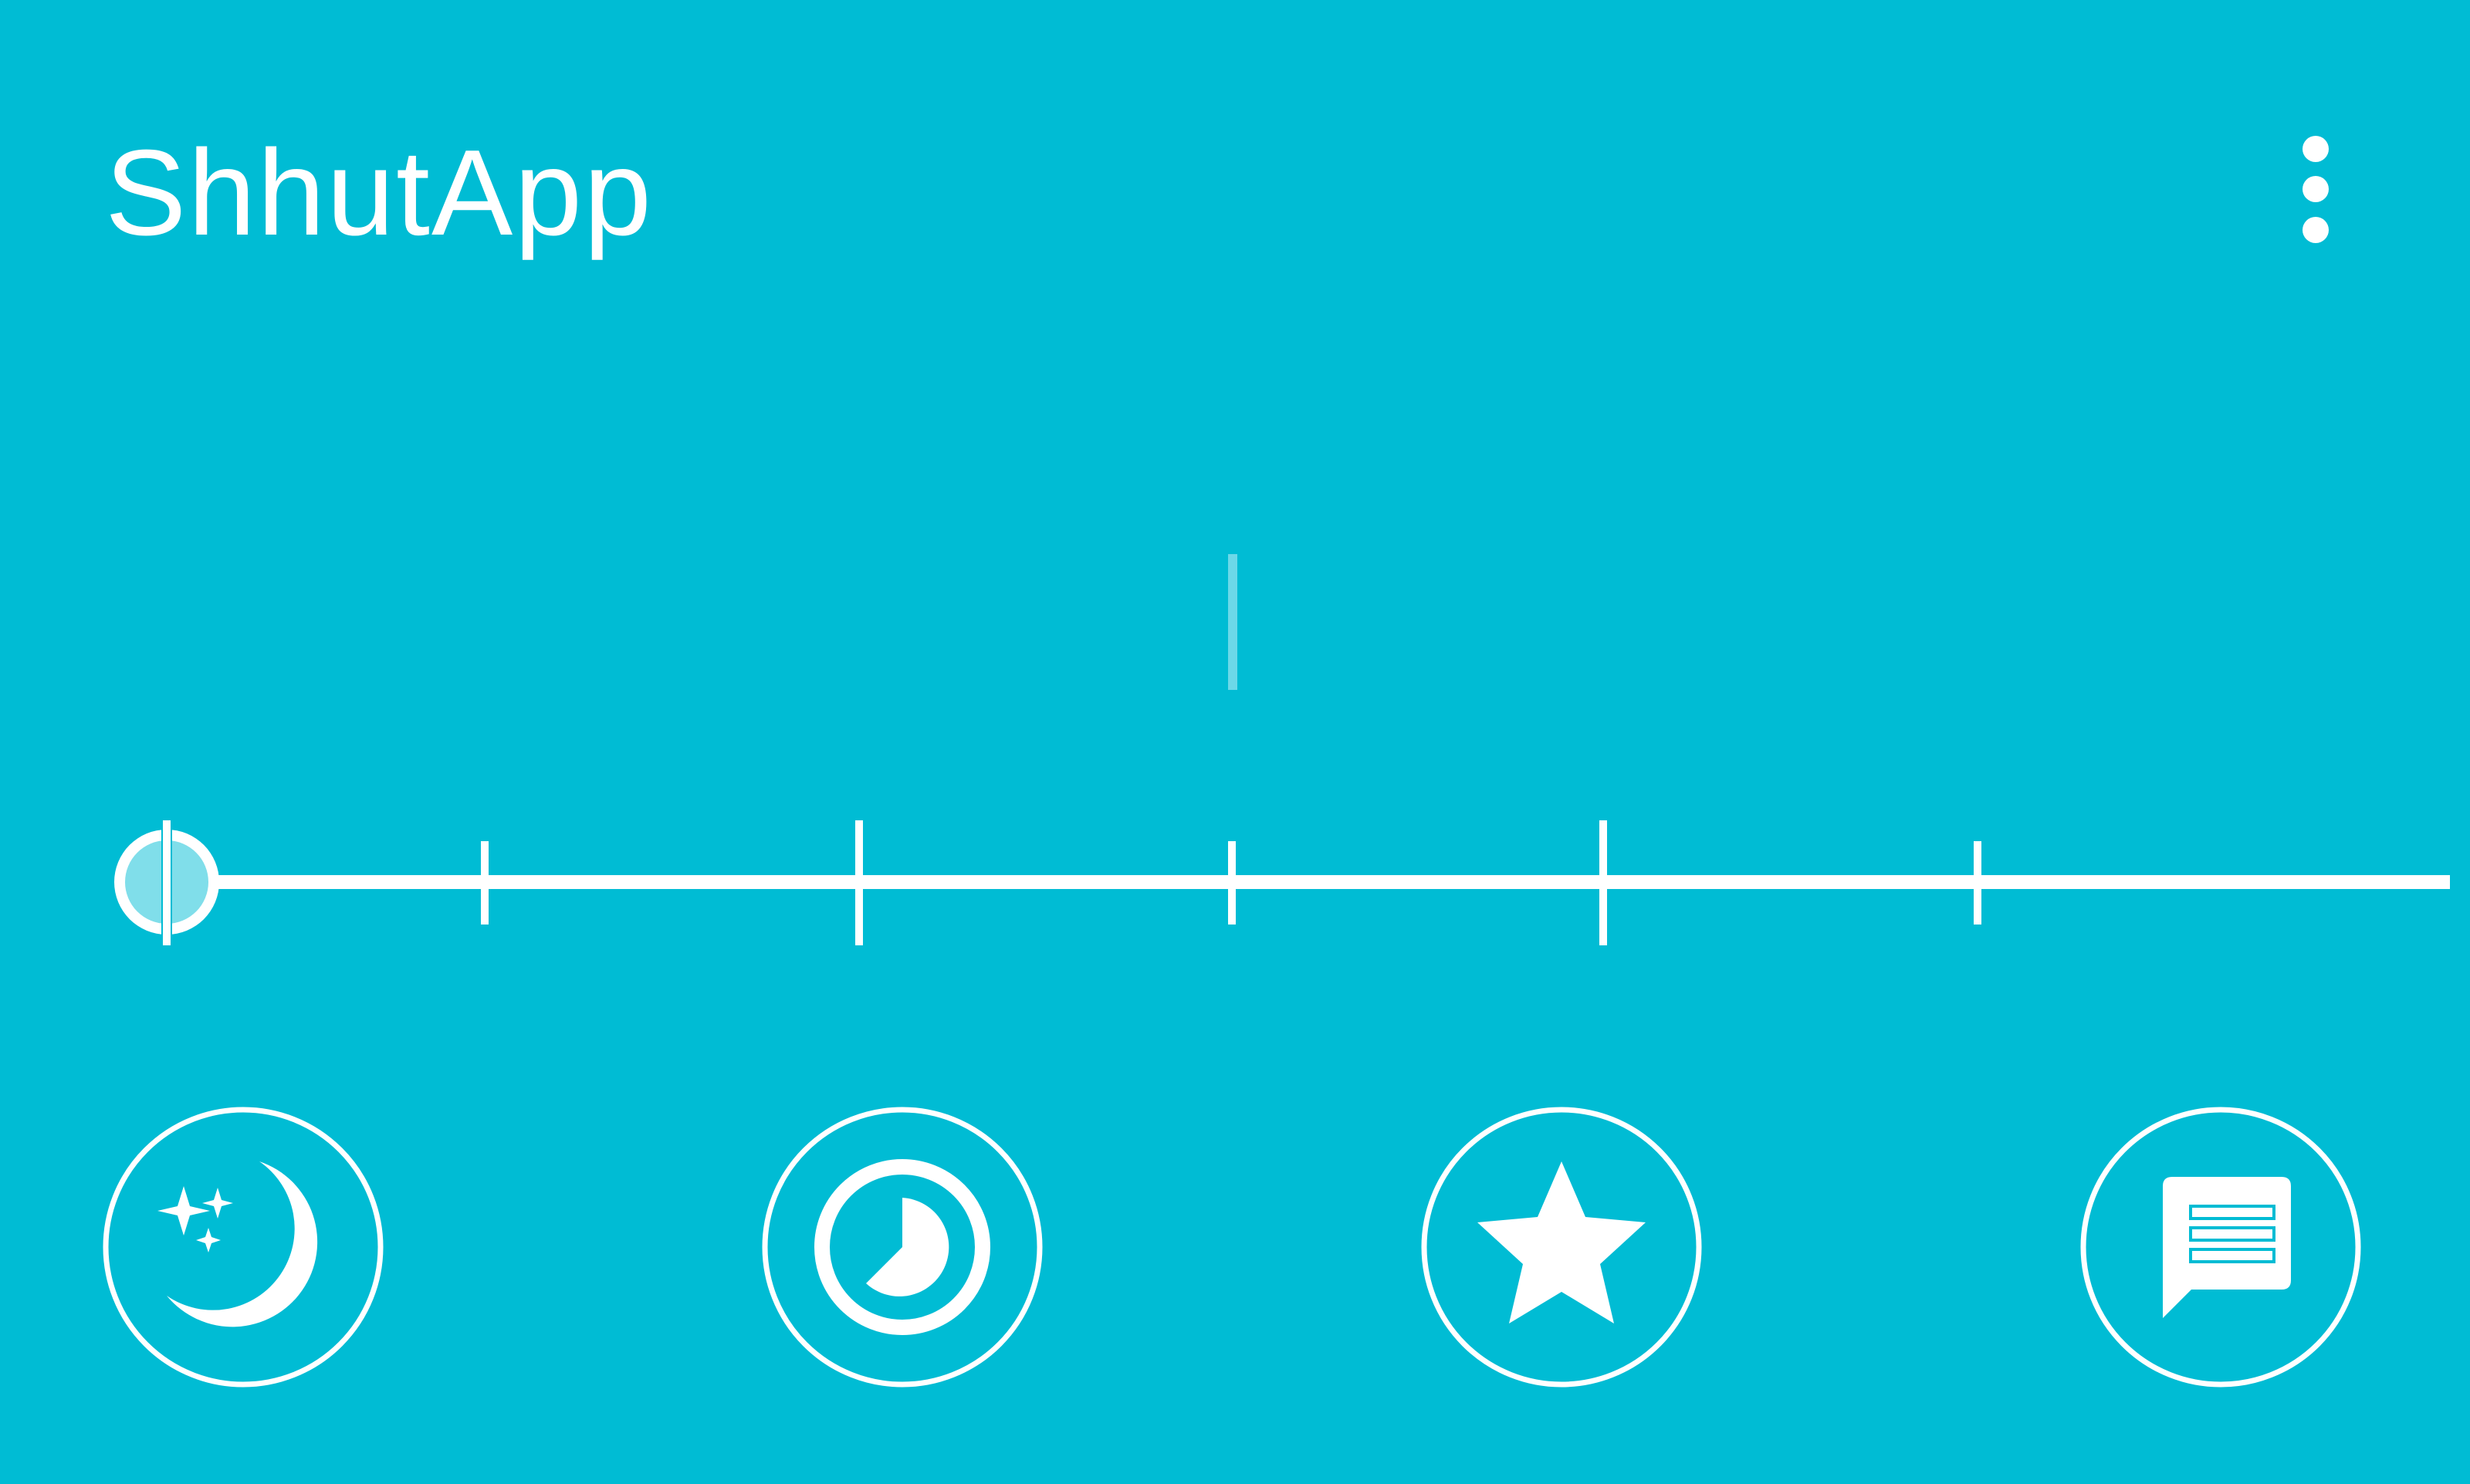 The image size is (2470, 1484). Describe the element at coordinates (2227, 1247) in the screenshot. I see `message-icon` at that location.